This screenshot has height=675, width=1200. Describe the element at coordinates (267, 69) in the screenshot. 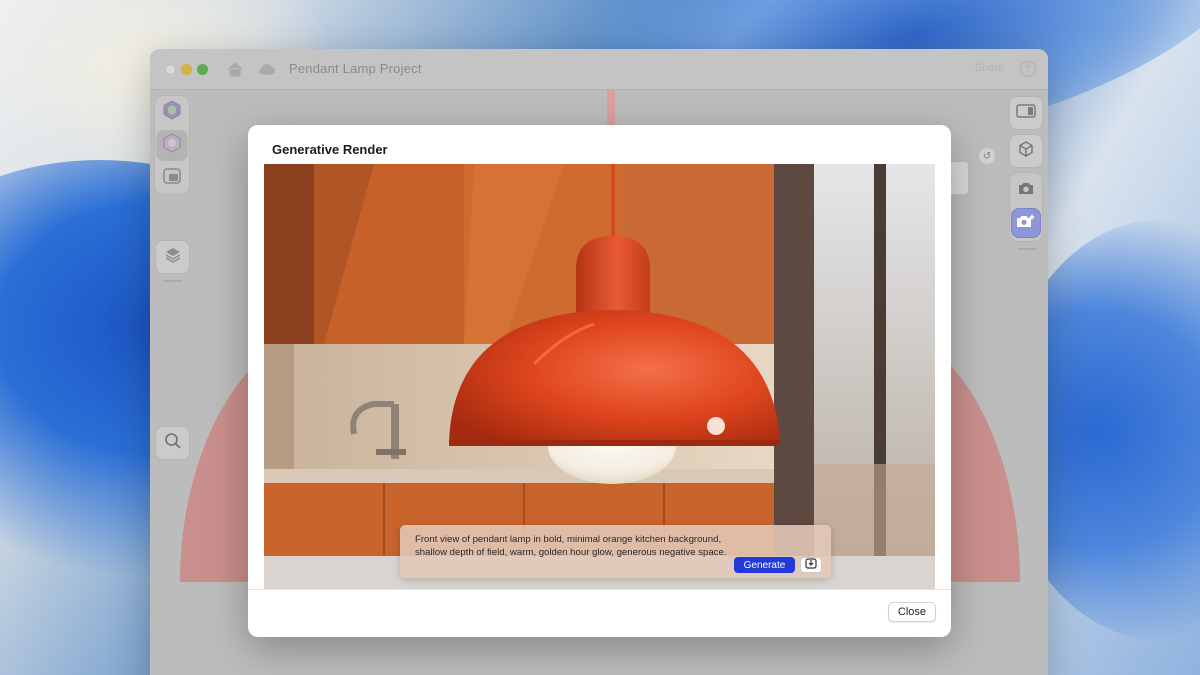

I see `cloud-icon` at that location.